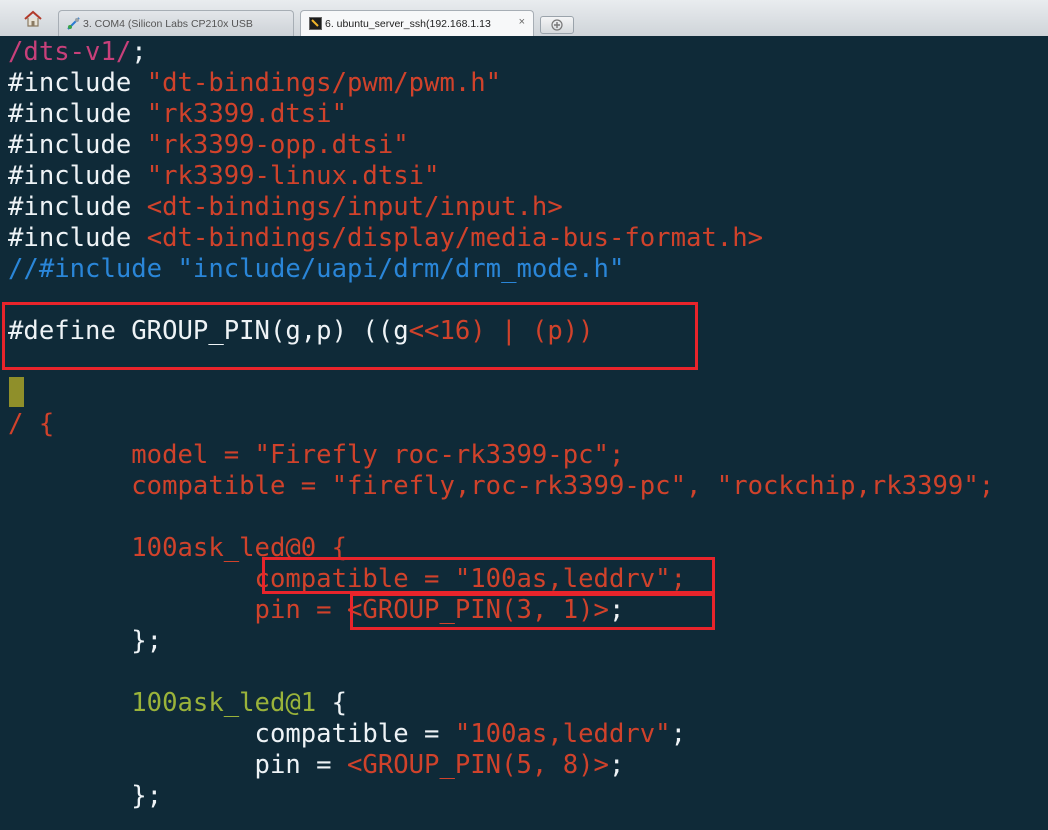 The height and width of the screenshot is (830, 1048). Describe the element at coordinates (316, 269) in the screenshot. I see `code-line: //#include "include/uapi/drm/drm_mode.h"` at that location.